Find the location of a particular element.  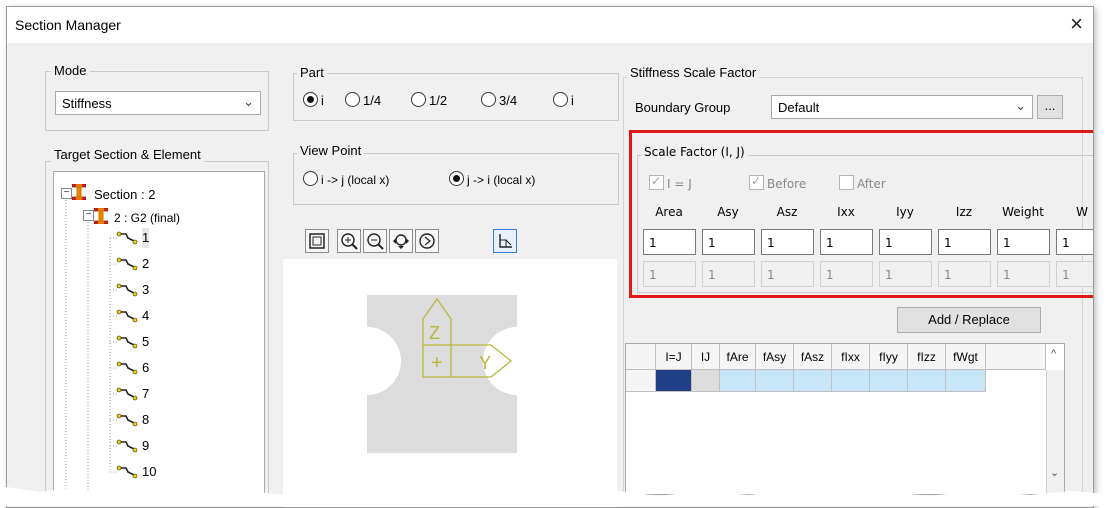

section-view-button is located at coordinates (505, 241).